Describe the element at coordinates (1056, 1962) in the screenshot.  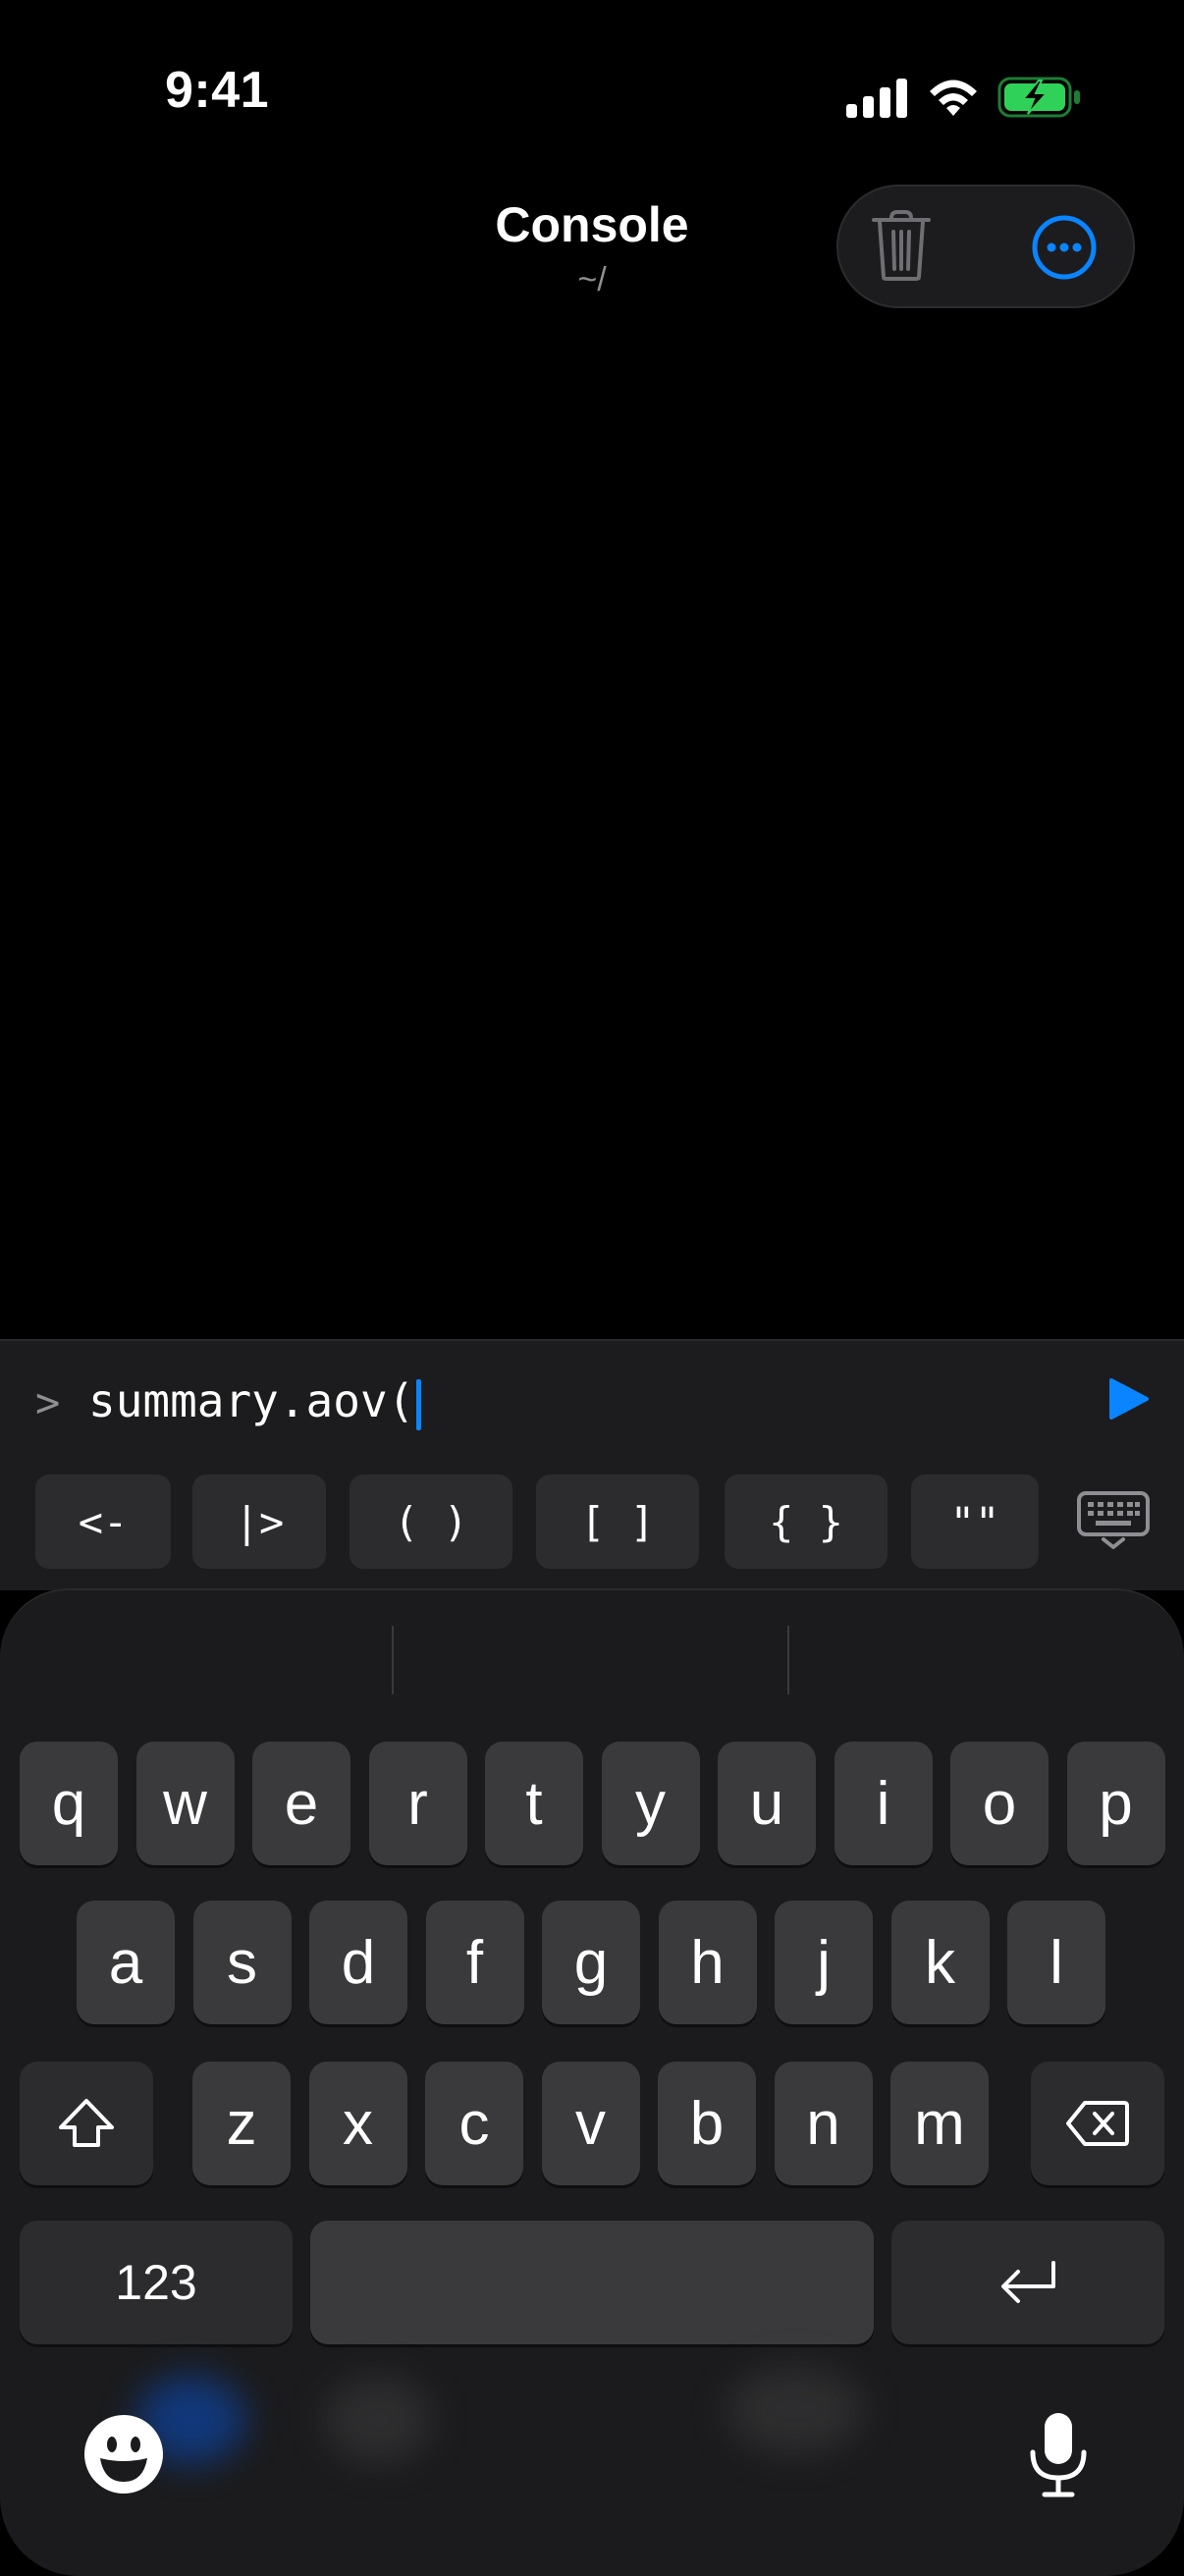
I see `key-l: l` at that location.